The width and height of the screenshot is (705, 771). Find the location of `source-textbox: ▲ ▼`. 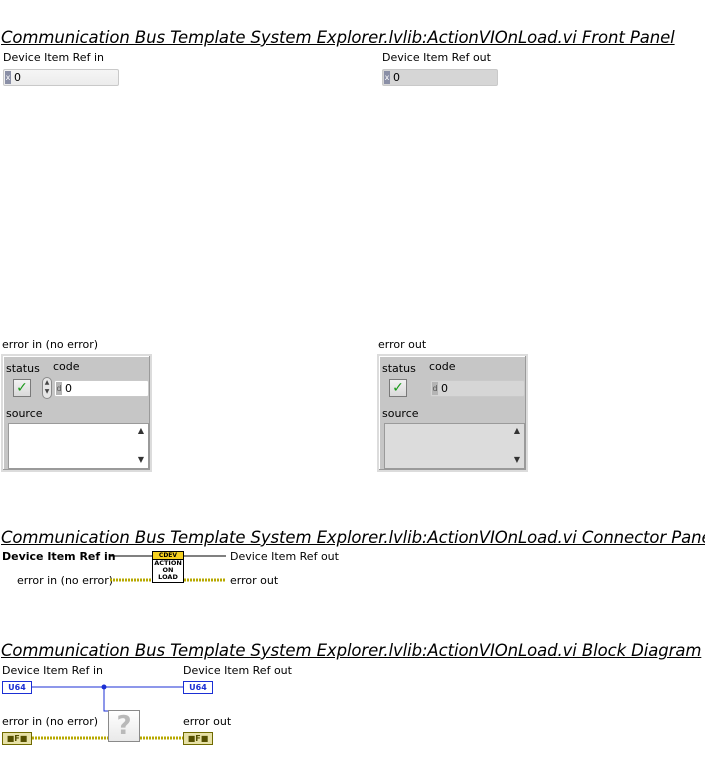

source-textbox: ▲ ▼ is located at coordinates (78, 446).